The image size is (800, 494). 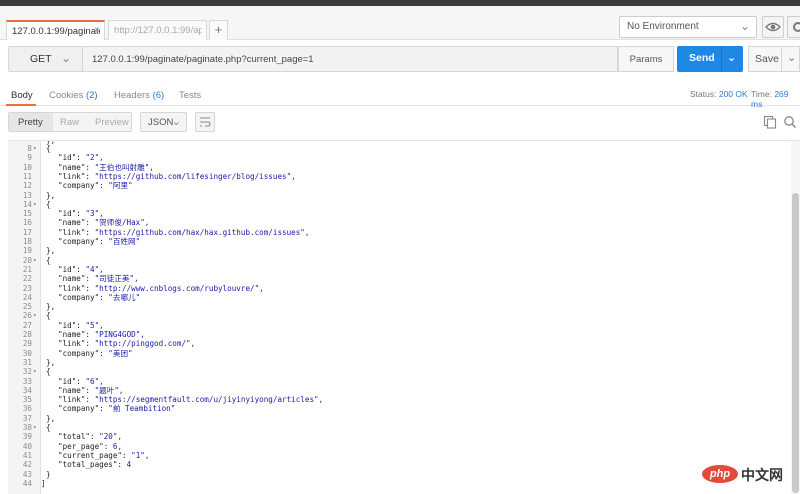 I want to click on line-number: 43, so click(x=27, y=474).